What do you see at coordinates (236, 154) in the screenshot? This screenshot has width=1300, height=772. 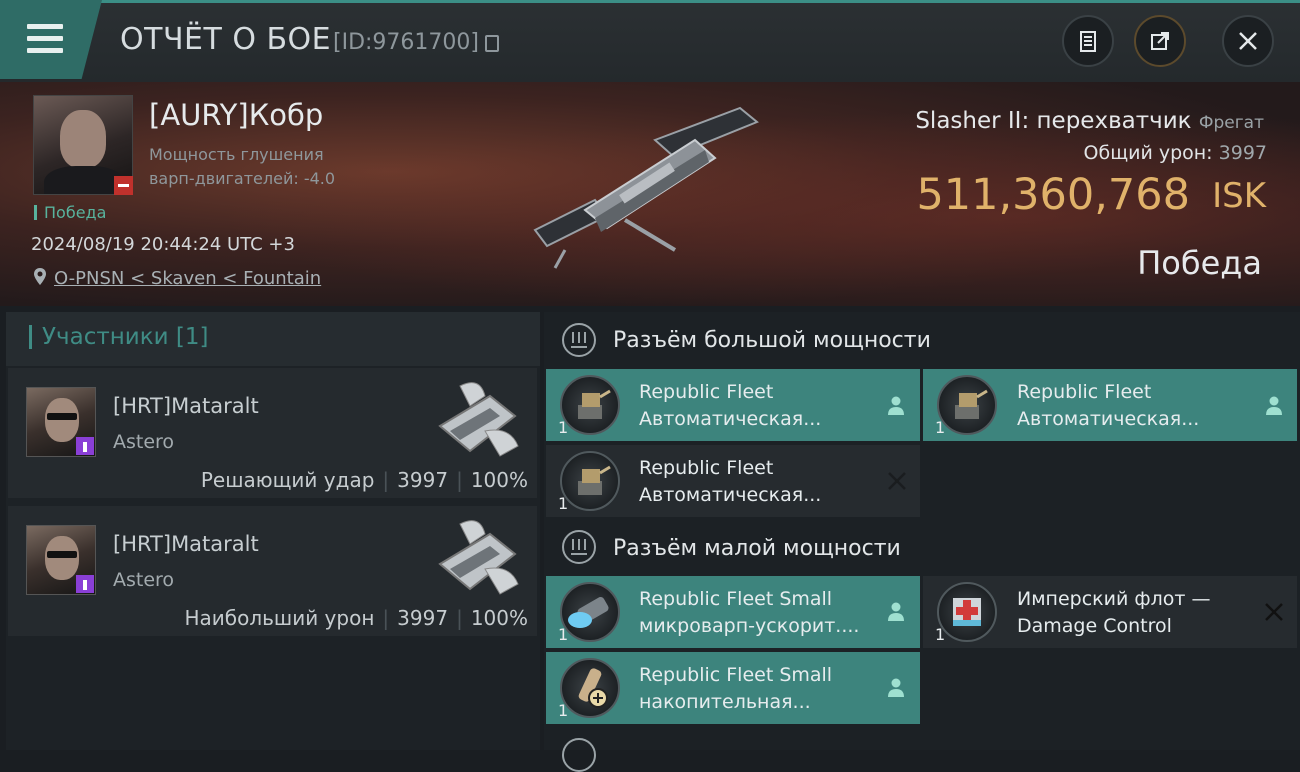 I see `attribute-line-1: Мощность глушения` at bounding box center [236, 154].